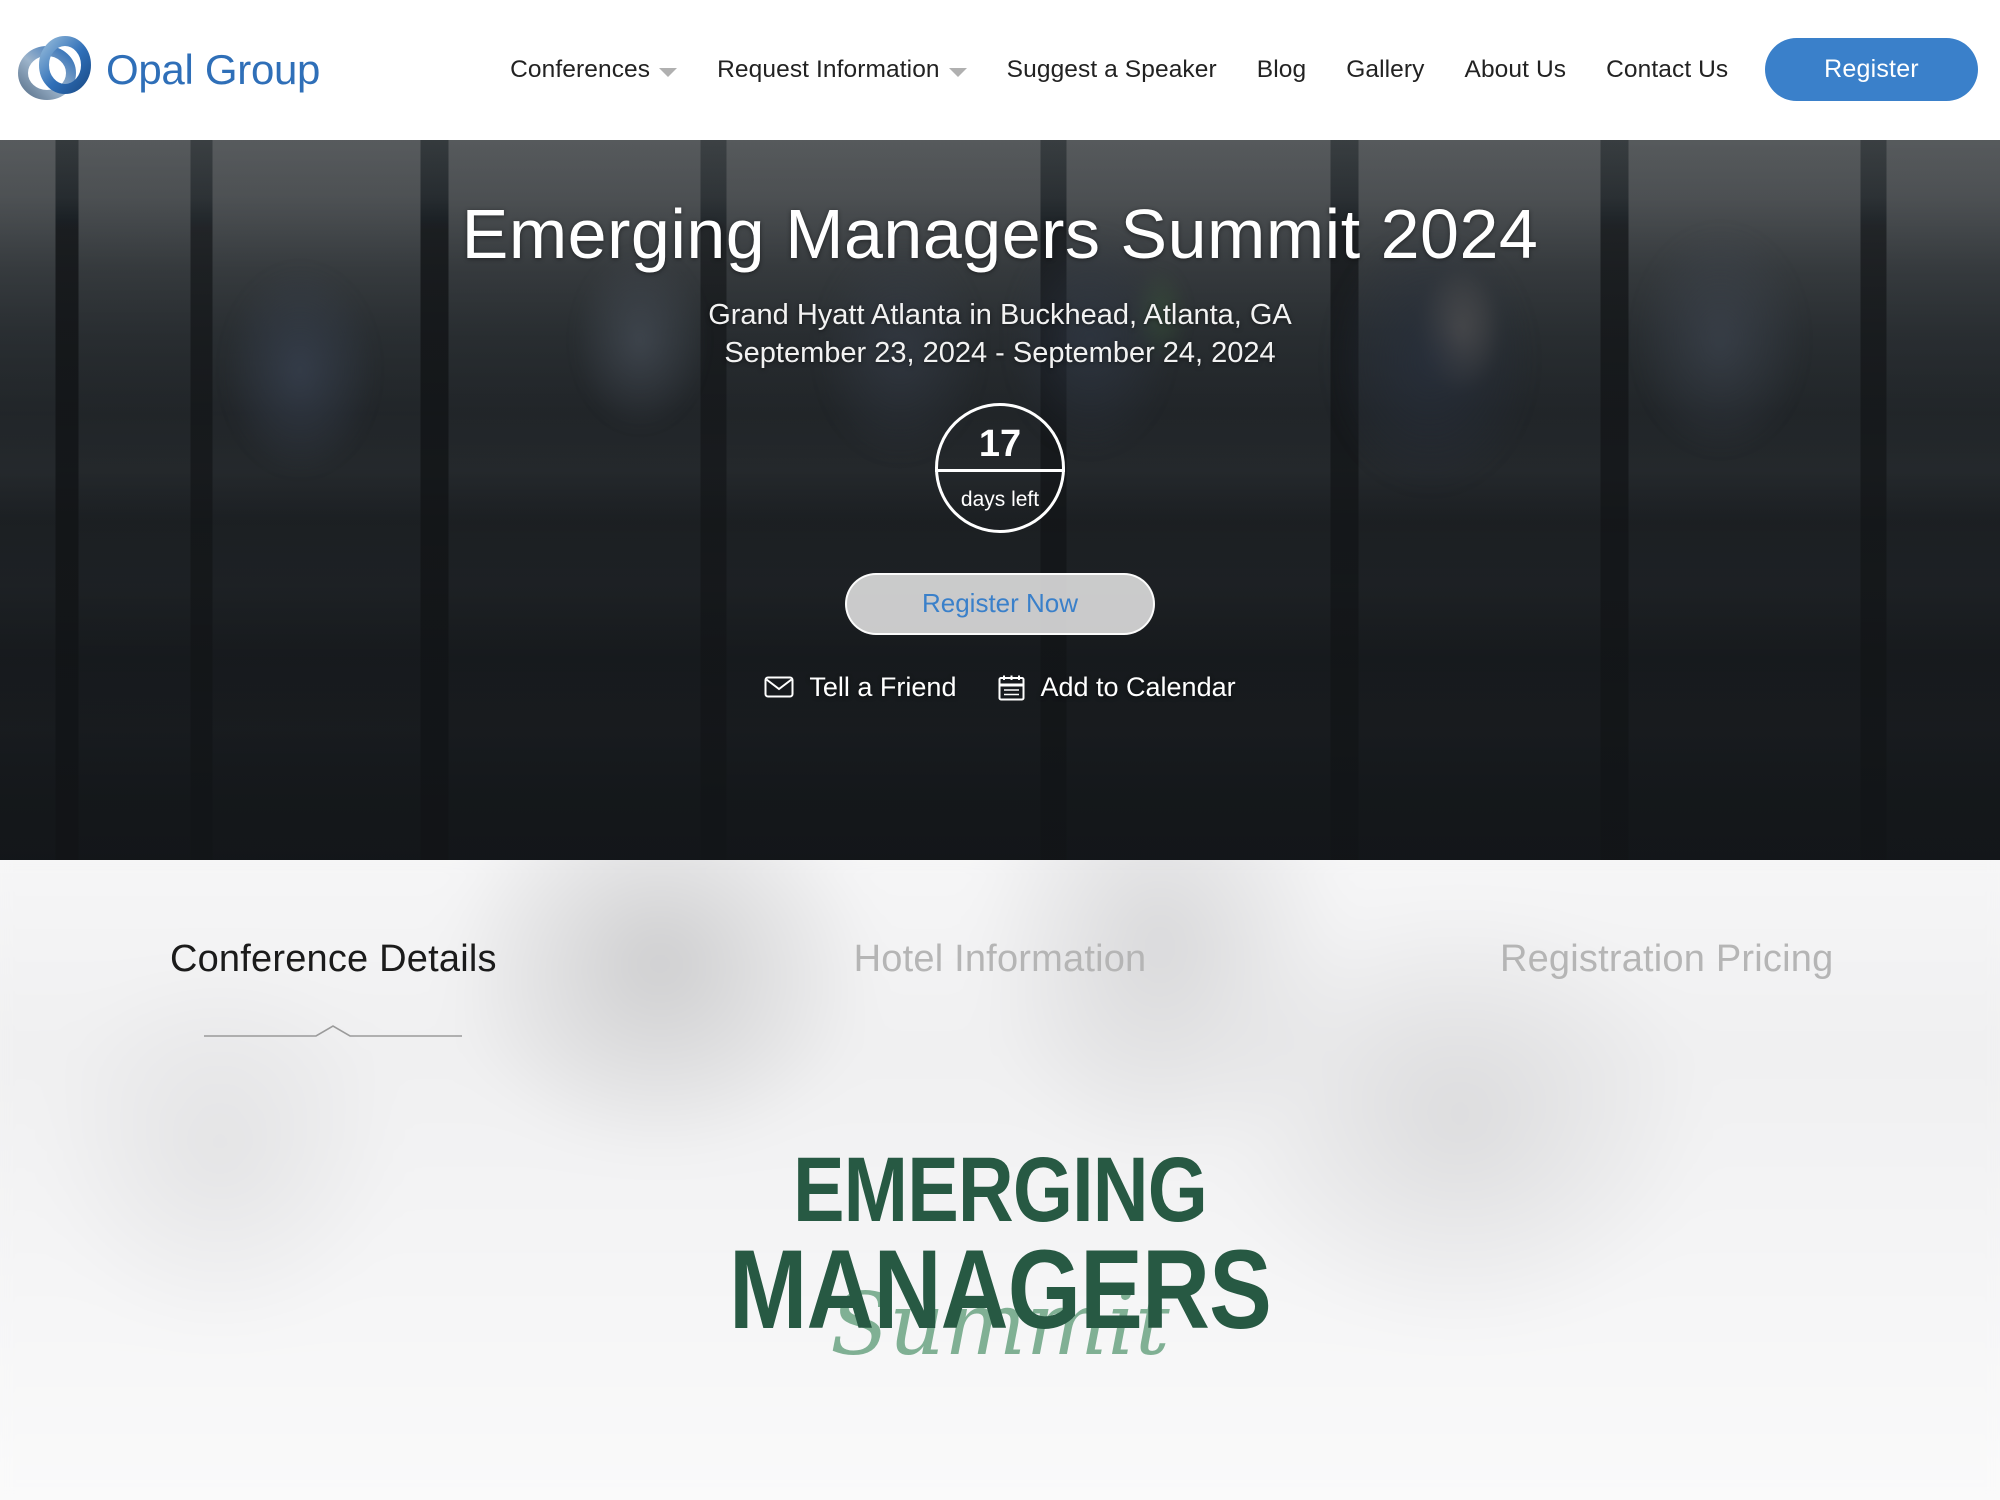 This screenshot has height=1500, width=2000. I want to click on tab-label: Hotel Information, so click(1000, 959).